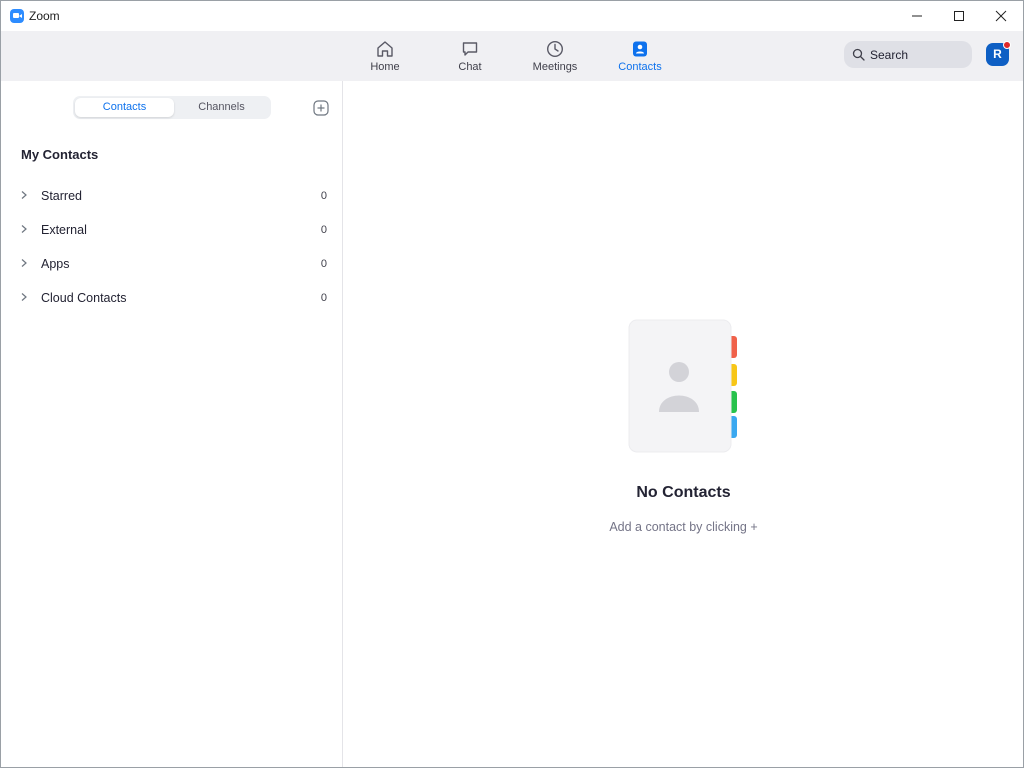 Image resolution: width=1024 pixels, height=768 pixels. What do you see at coordinates (64, 230) in the screenshot?
I see `contact-group-label: External` at bounding box center [64, 230].